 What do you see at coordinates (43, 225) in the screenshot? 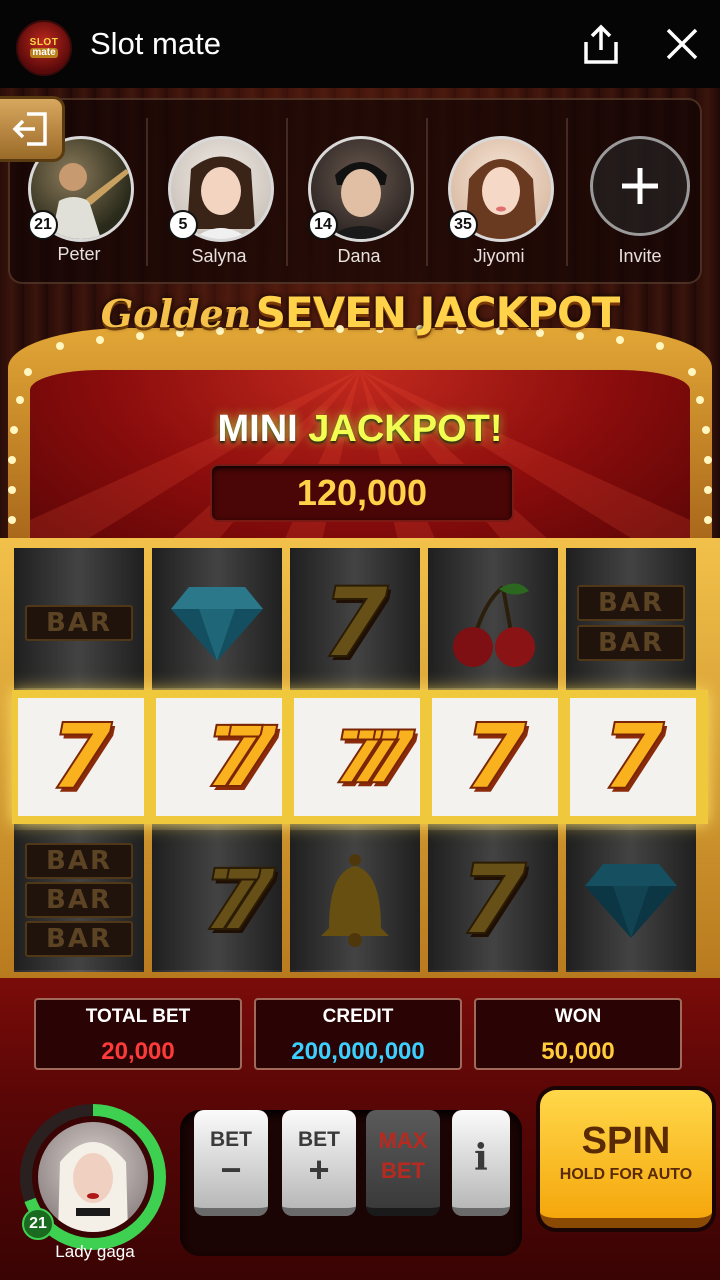
I see `level-badge: 21` at bounding box center [43, 225].